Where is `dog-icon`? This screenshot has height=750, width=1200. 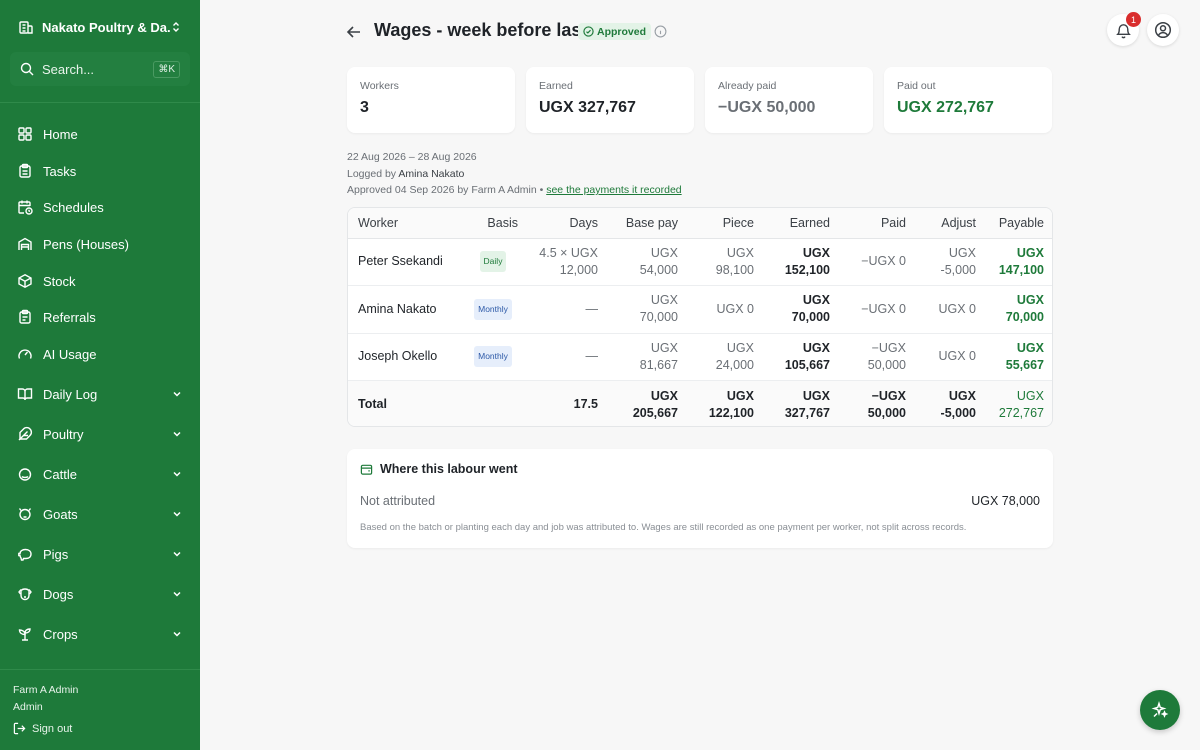
dog-icon is located at coordinates (25, 594).